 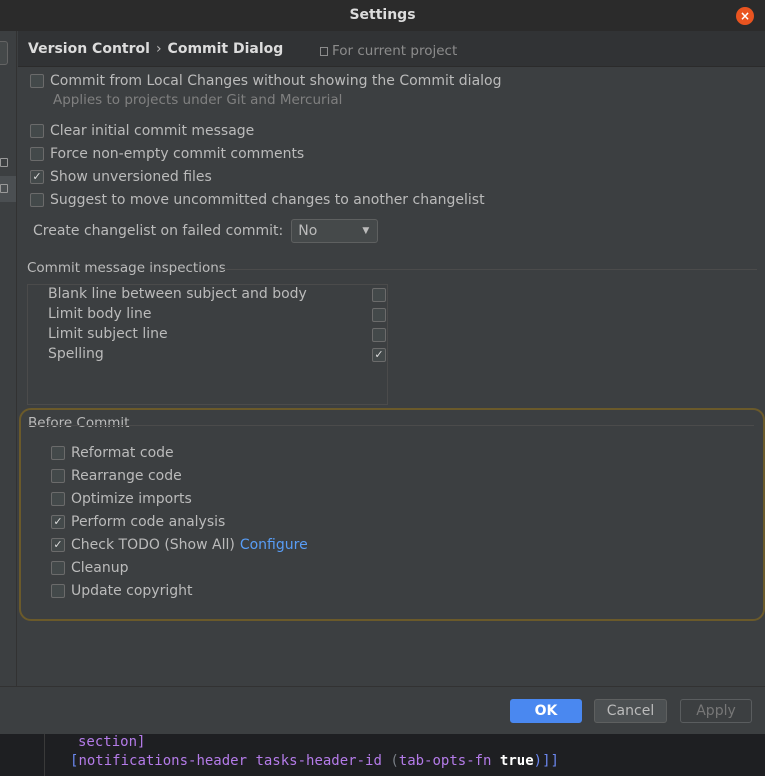 What do you see at coordinates (148, 522) in the screenshot?
I see `before-commit-label: Perform code analysis` at bounding box center [148, 522].